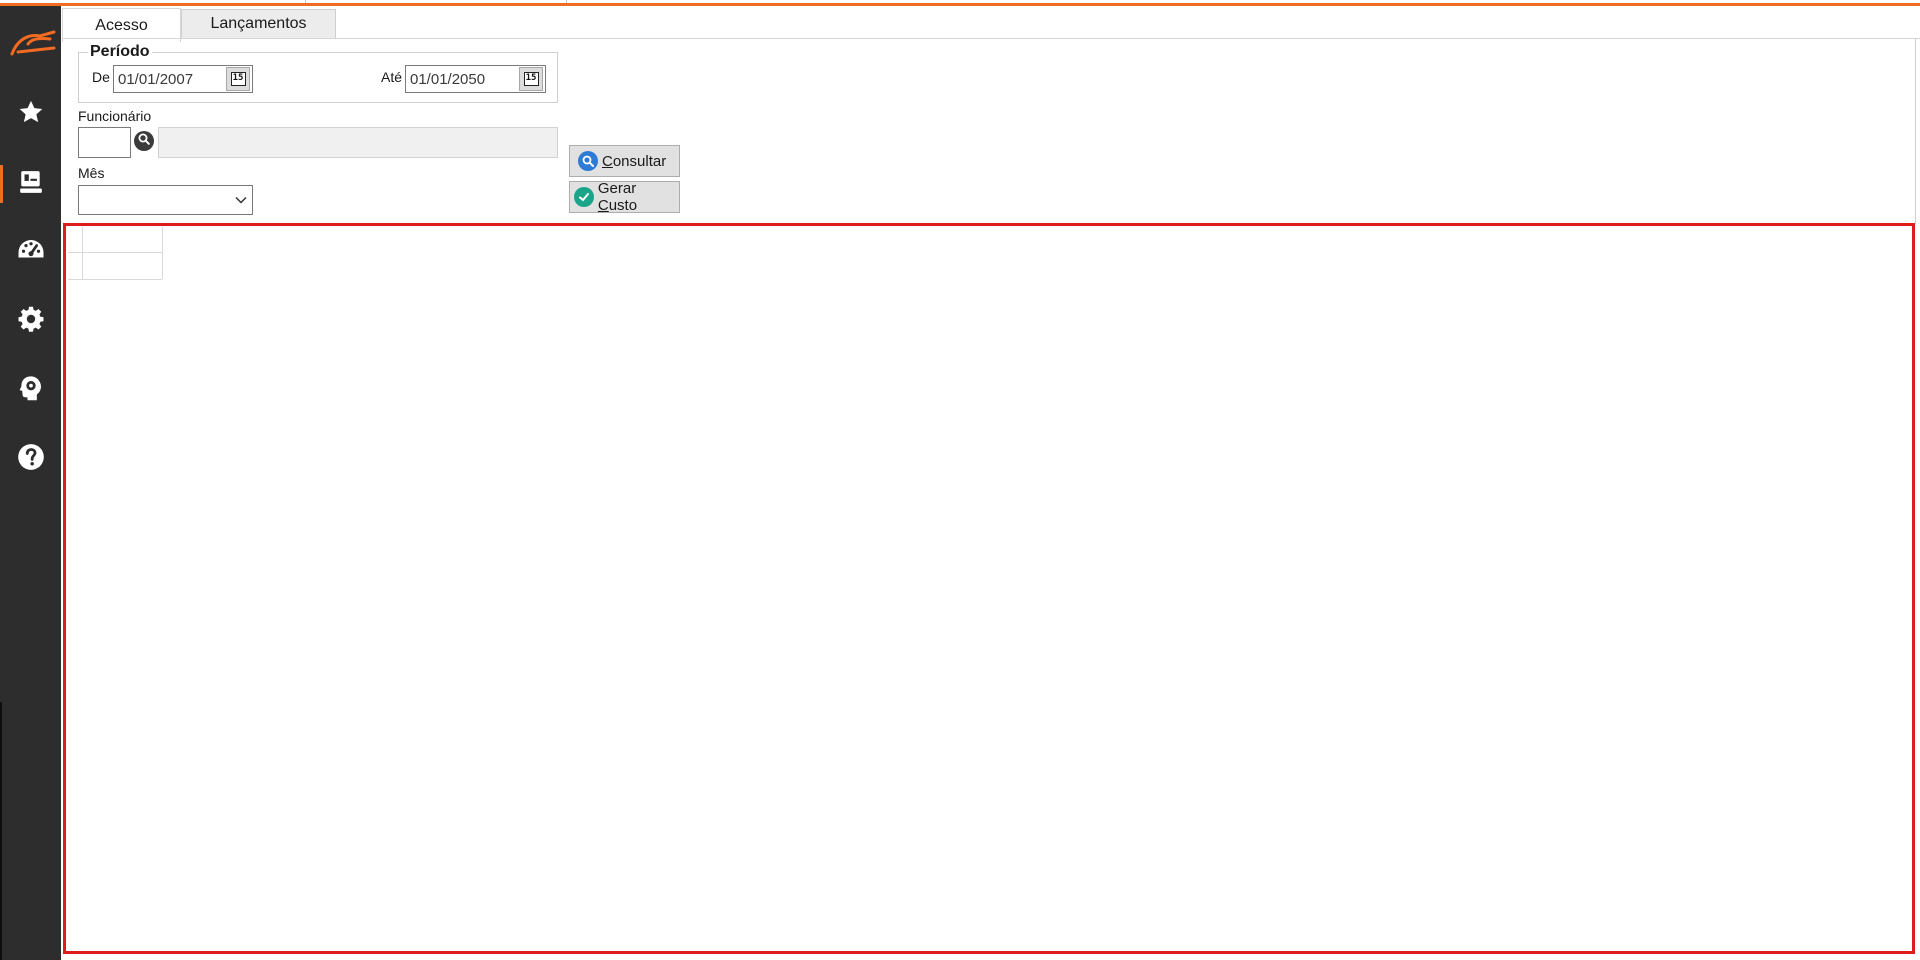 Image resolution: width=1920 pixels, height=960 pixels. I want to click on gerar-custo-button: Gerar Custo, so click(624, 197).